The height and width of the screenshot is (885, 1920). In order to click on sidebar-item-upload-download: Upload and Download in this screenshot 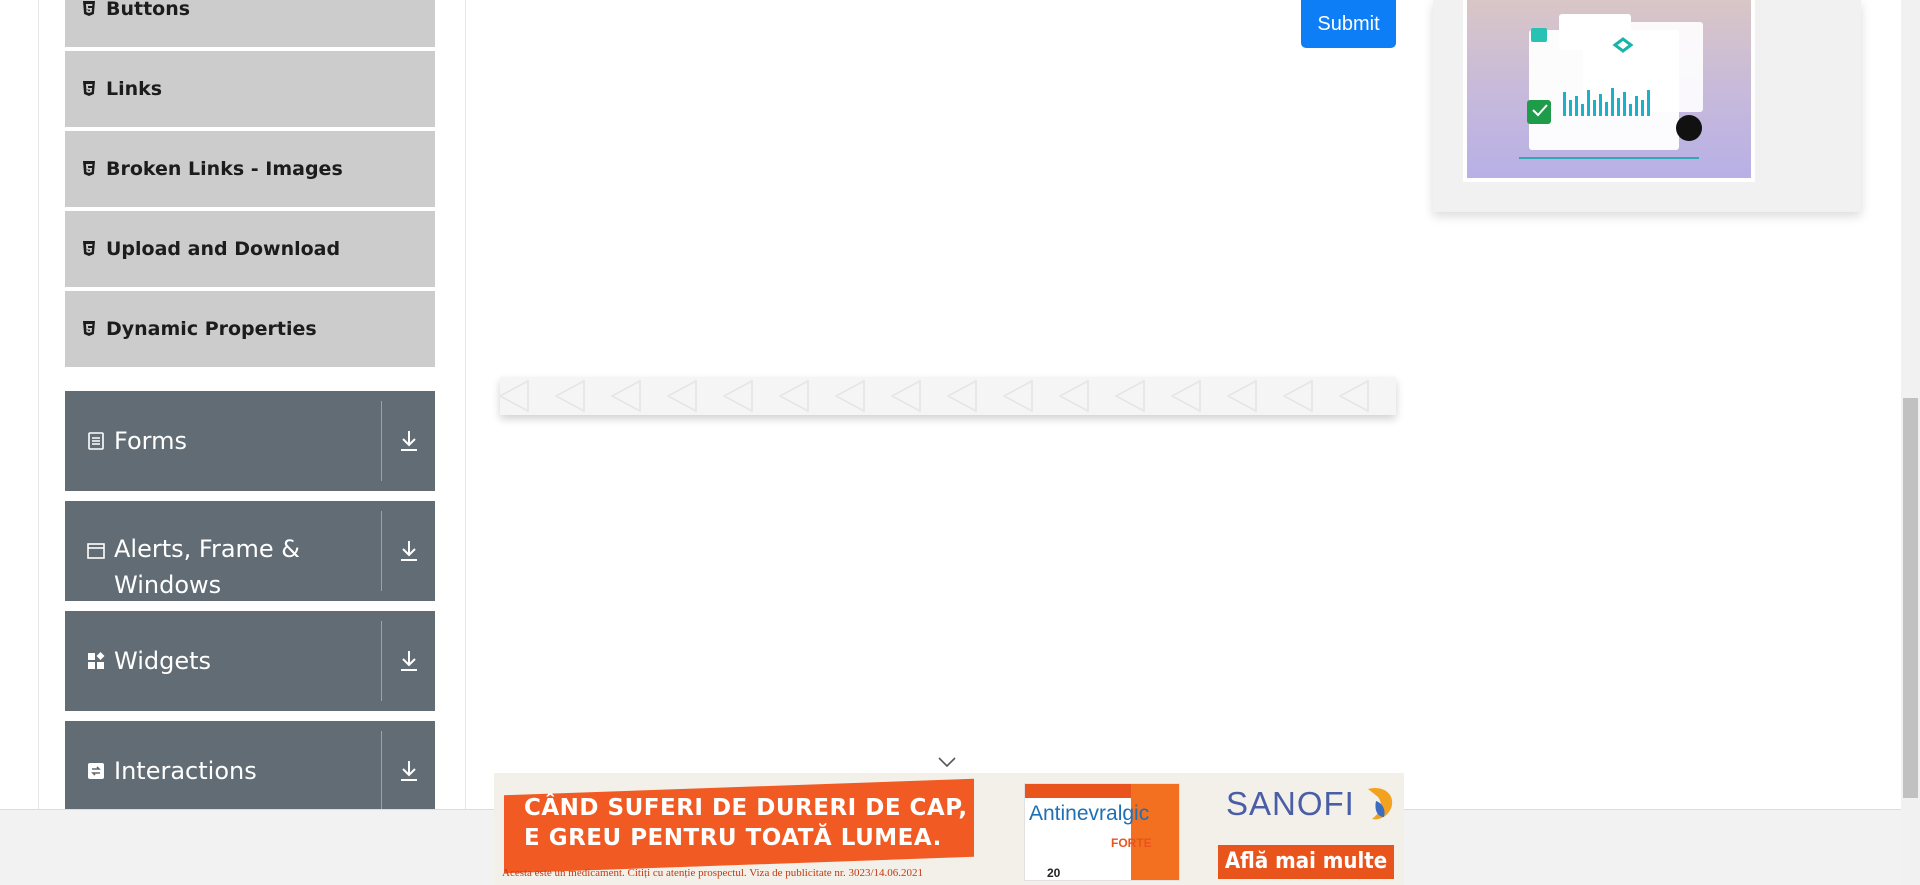, I will do `click(250, 250)`.